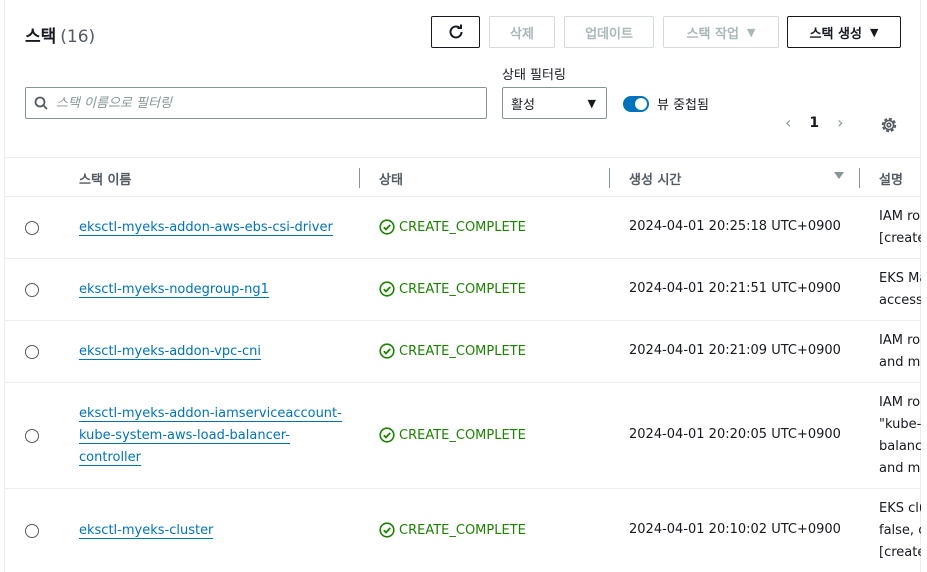  Describe the element at coordinates (735, 529) in the screenshot. I see `created-time: 2024-04-01 20:10:02 UTC+0900` at that location.